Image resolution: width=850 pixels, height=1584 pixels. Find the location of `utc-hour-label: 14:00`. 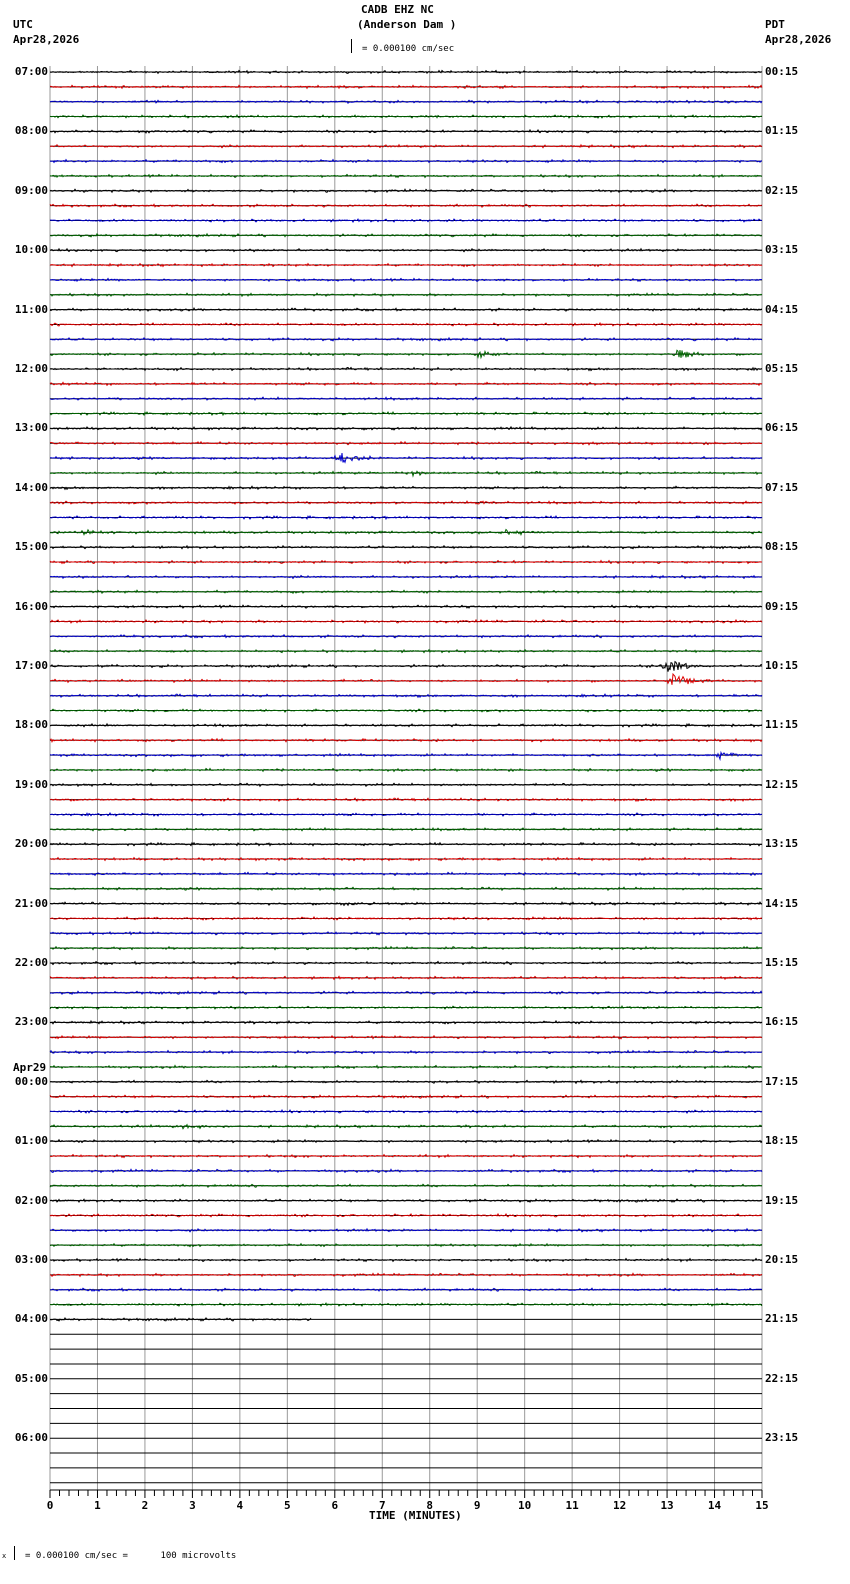

utc-hour-label: 14:00 is located at coordinates (31, 487).